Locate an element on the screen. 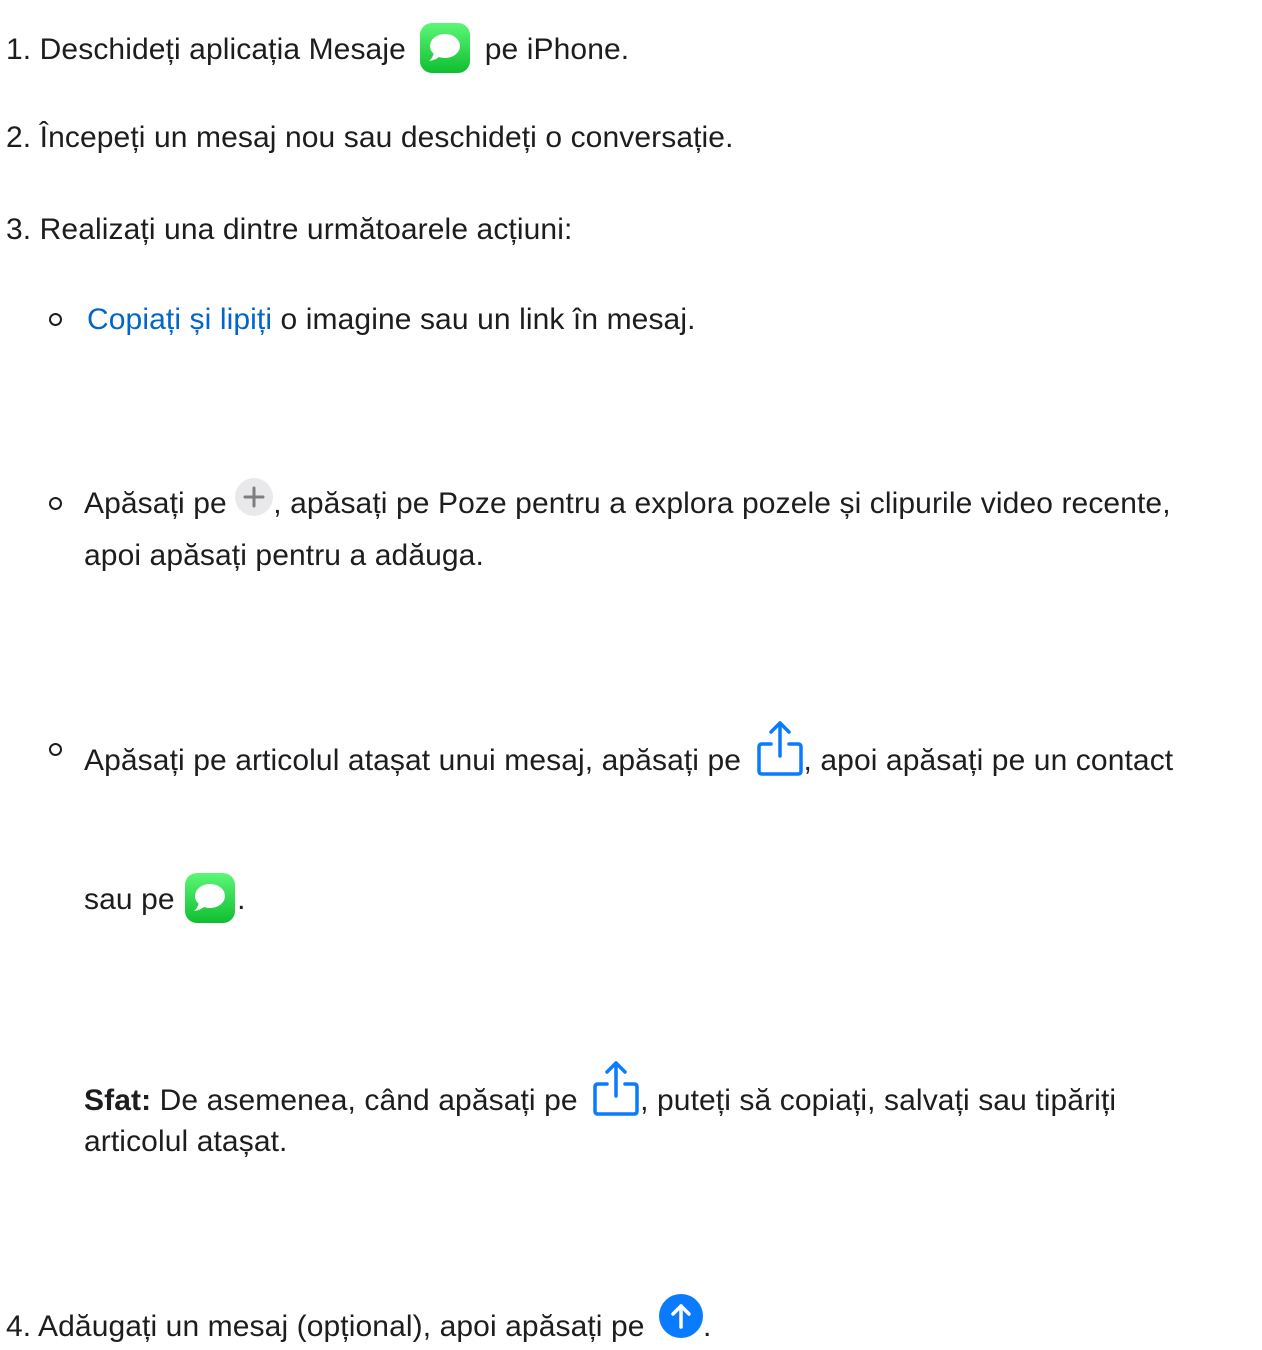  action-share-text-2: sau pe is located at coordinates (129, 899).